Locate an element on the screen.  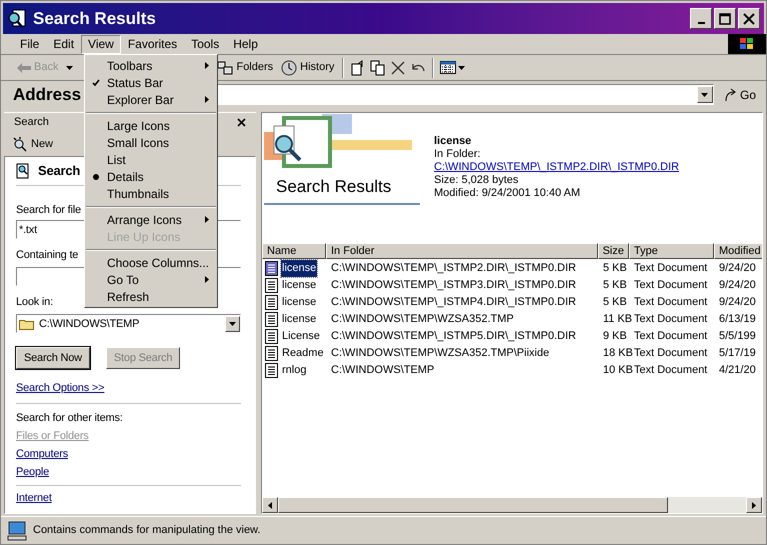
folder-icon is located at coordinates (27, 324).